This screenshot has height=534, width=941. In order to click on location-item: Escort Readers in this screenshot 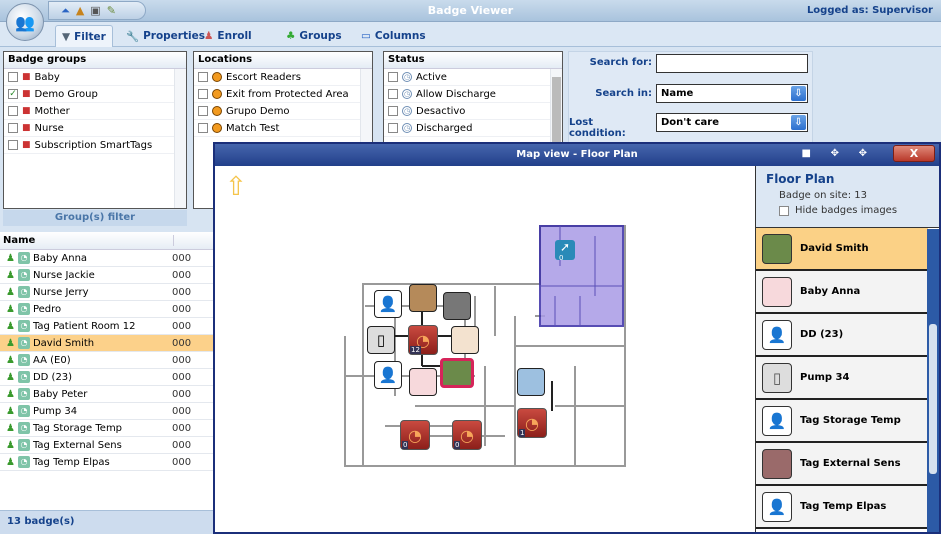, I will do `click(277, 77)`.